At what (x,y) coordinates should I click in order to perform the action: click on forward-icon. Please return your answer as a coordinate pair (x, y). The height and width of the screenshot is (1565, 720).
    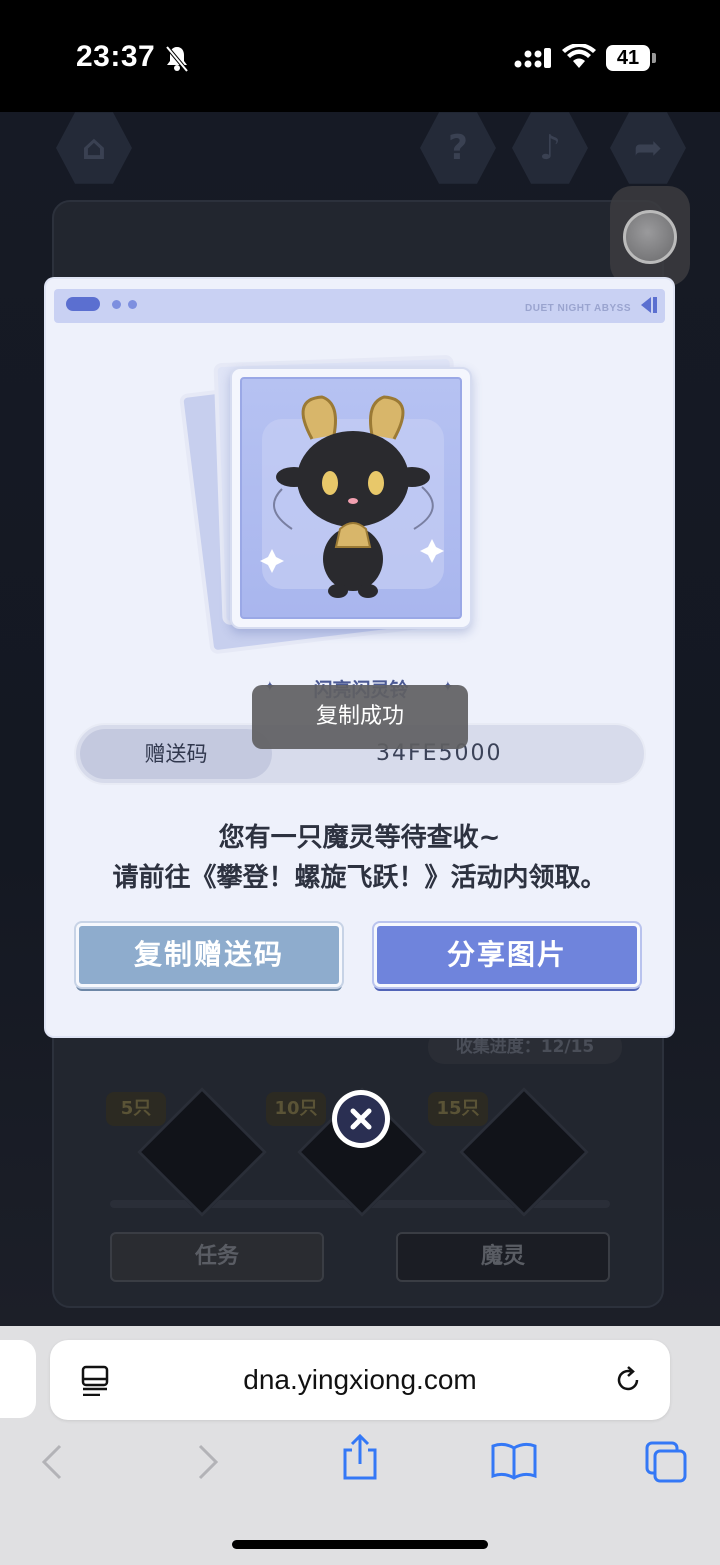
    Looking at the image, I should click on (208, 1462).